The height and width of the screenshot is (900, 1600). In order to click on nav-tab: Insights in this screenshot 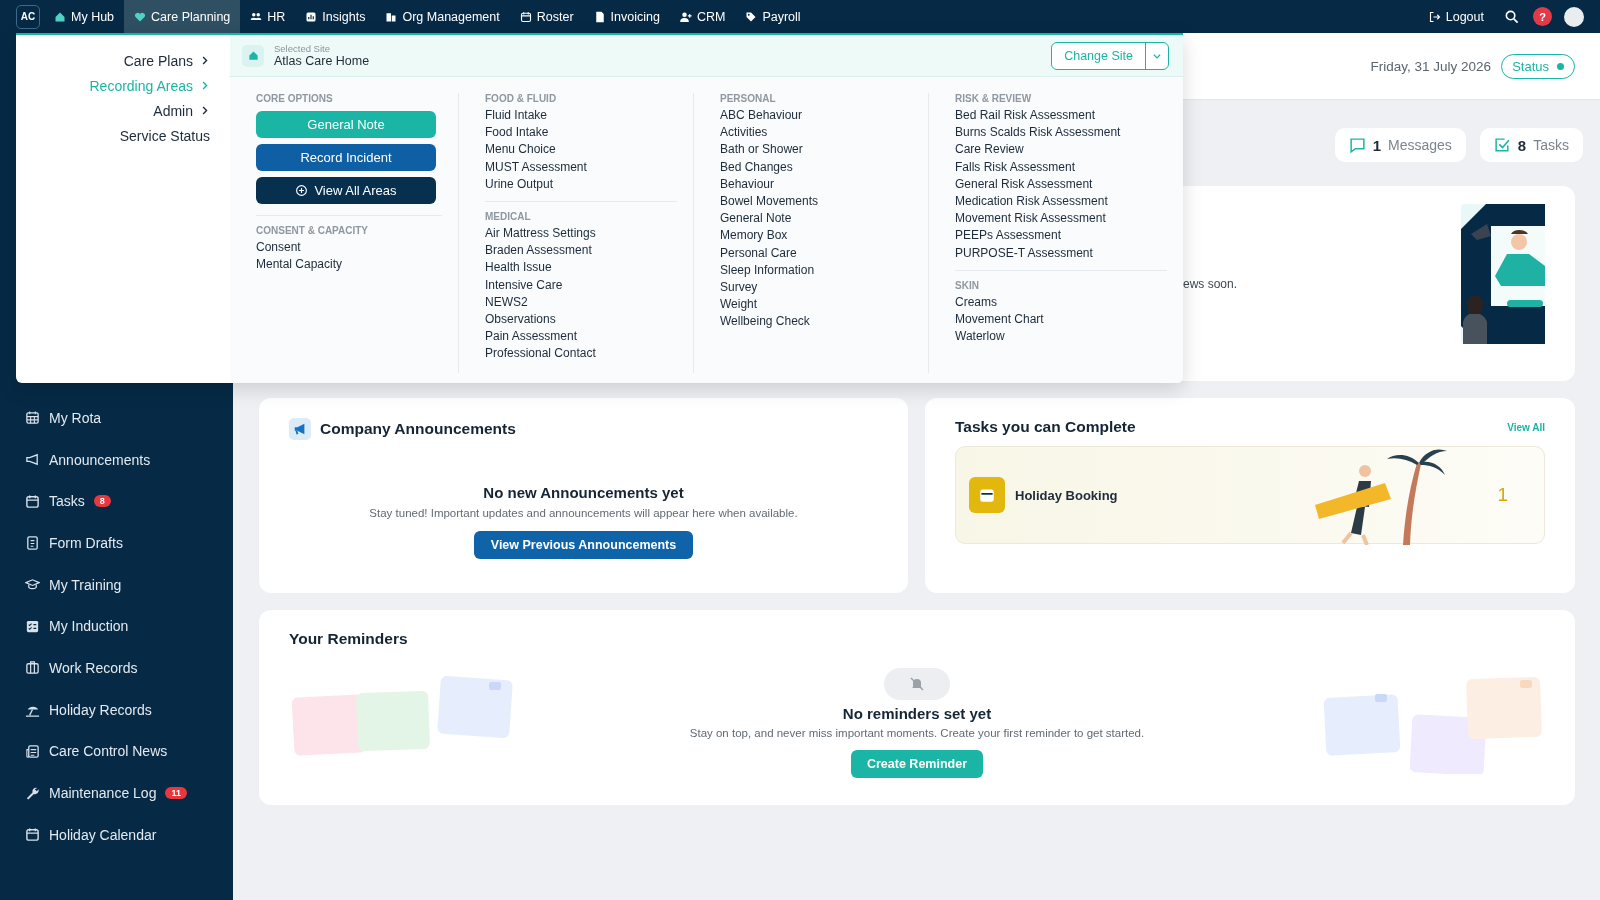, I will do `click(335, 16)`.